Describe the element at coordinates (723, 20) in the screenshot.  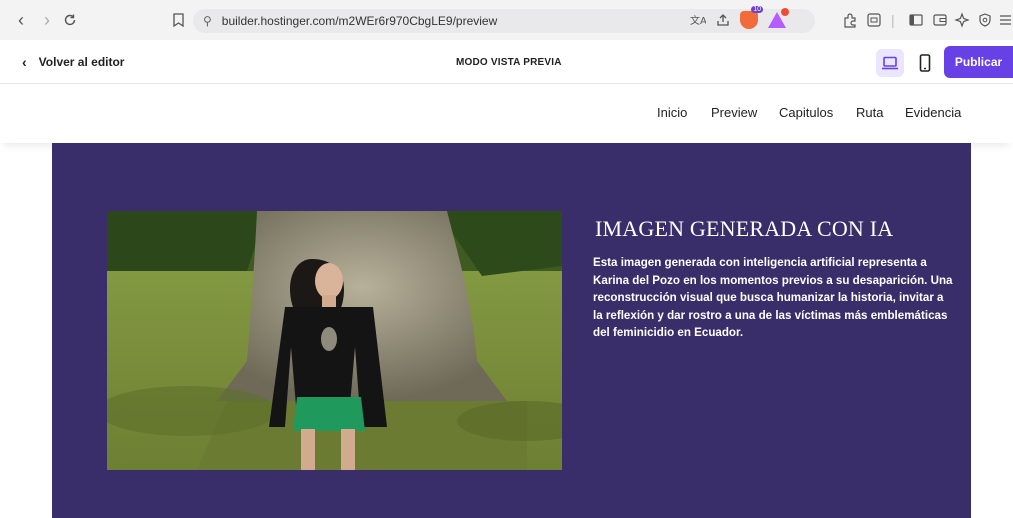
I see `share-icon` at that location.